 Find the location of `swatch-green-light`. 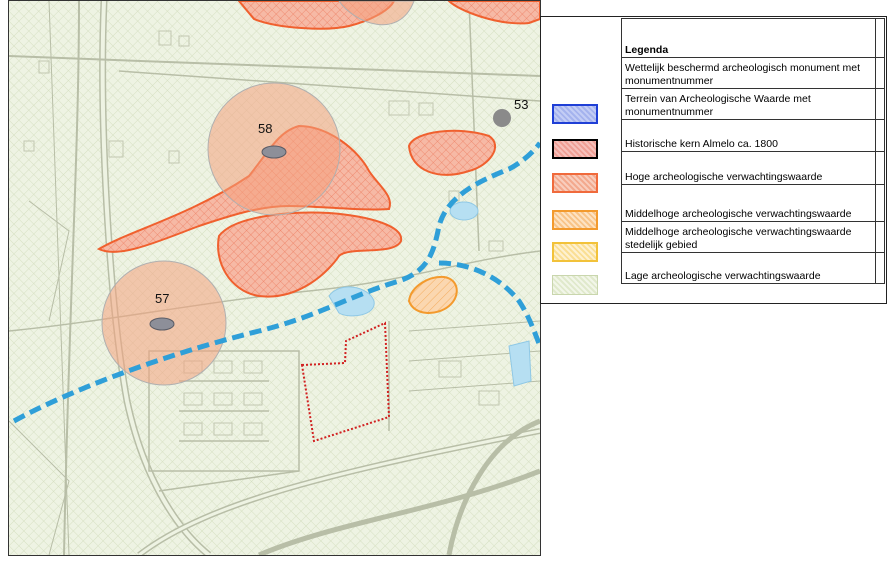

swatch-green-light is located at coordinates (575, 285).